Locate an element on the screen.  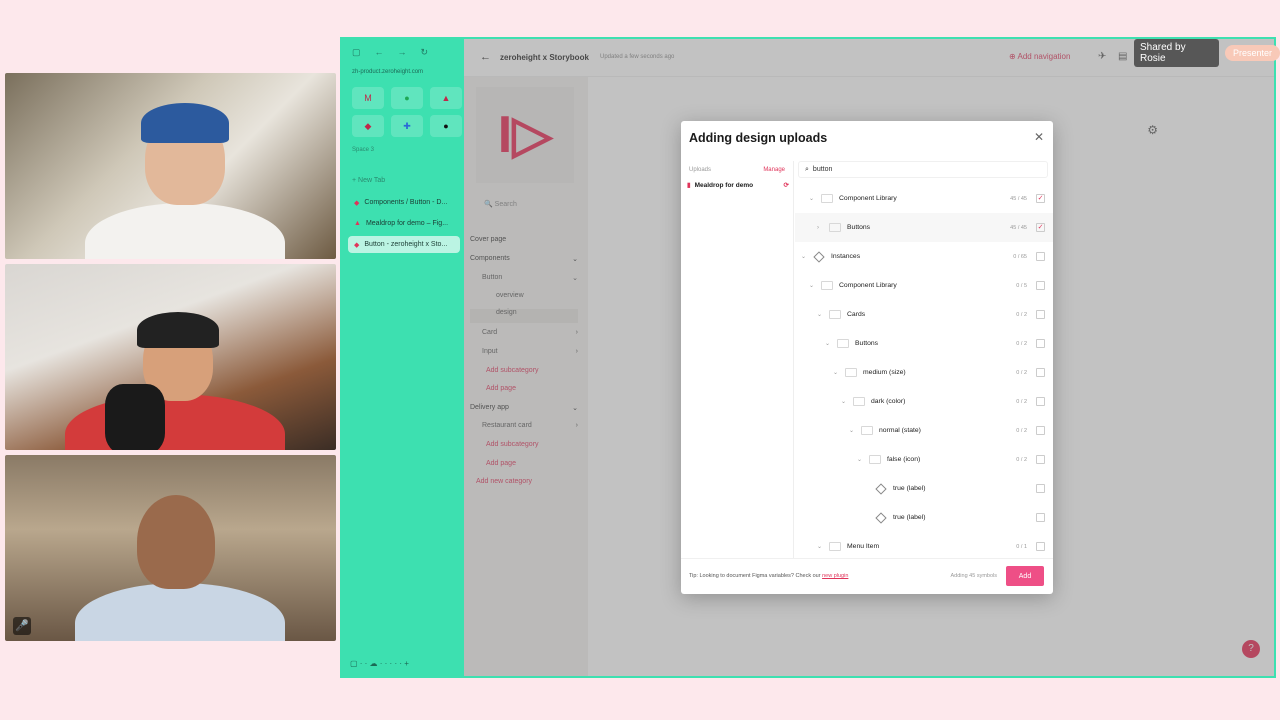
participant-head is located at coordinates (176, 542).